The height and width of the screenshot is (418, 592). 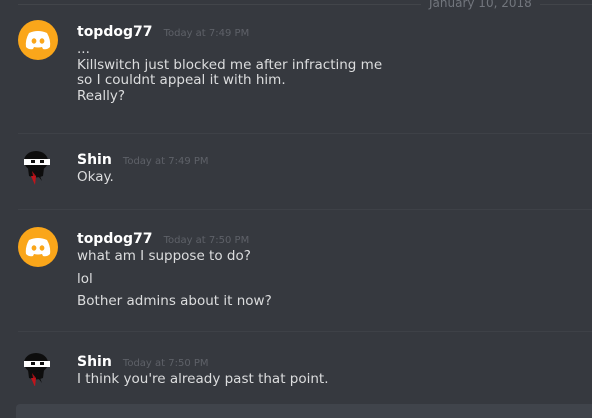 I want to click on message-line: so I couldnt appeal it with him., so click(x=181, y=80).